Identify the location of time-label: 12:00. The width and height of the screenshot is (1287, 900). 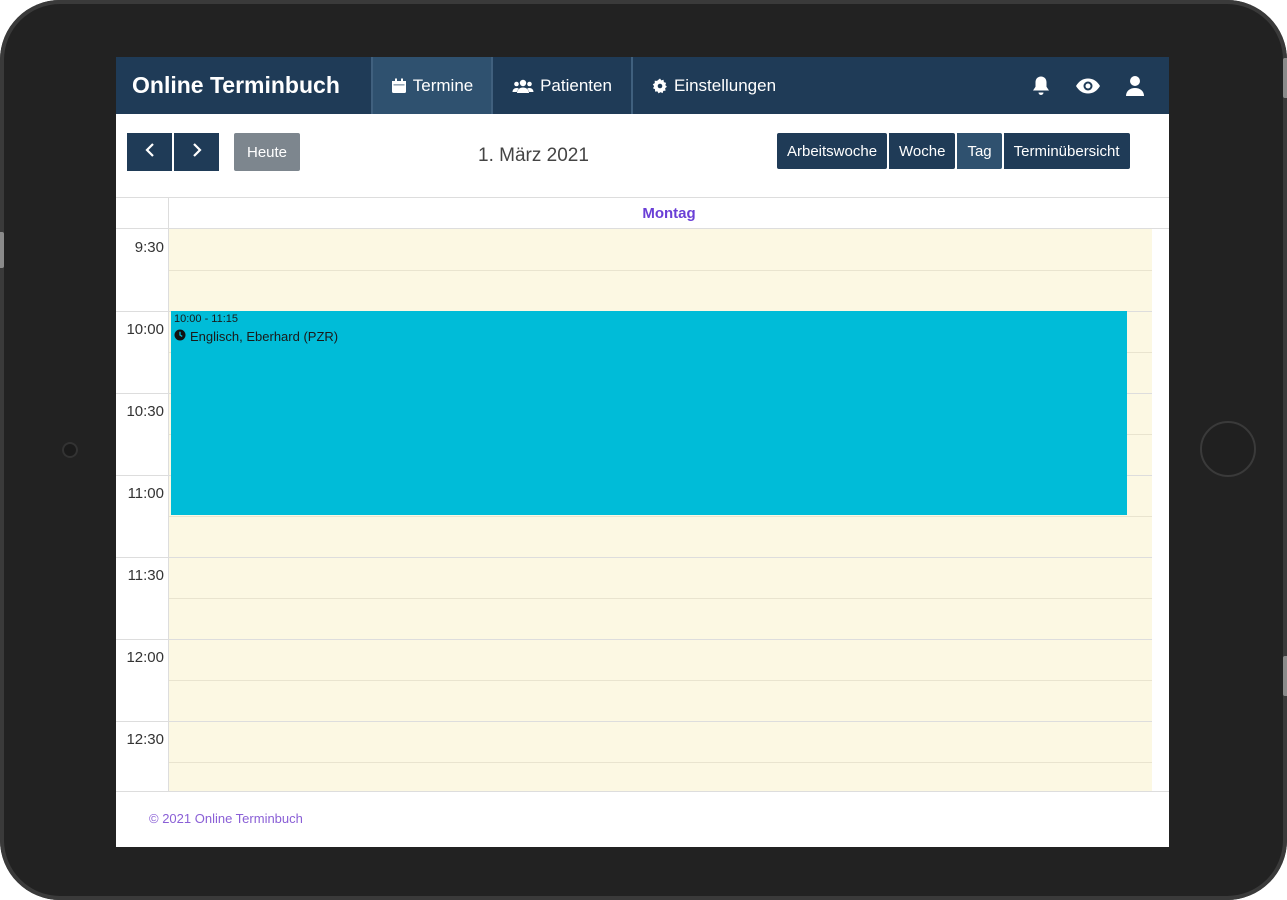
(145, 657).